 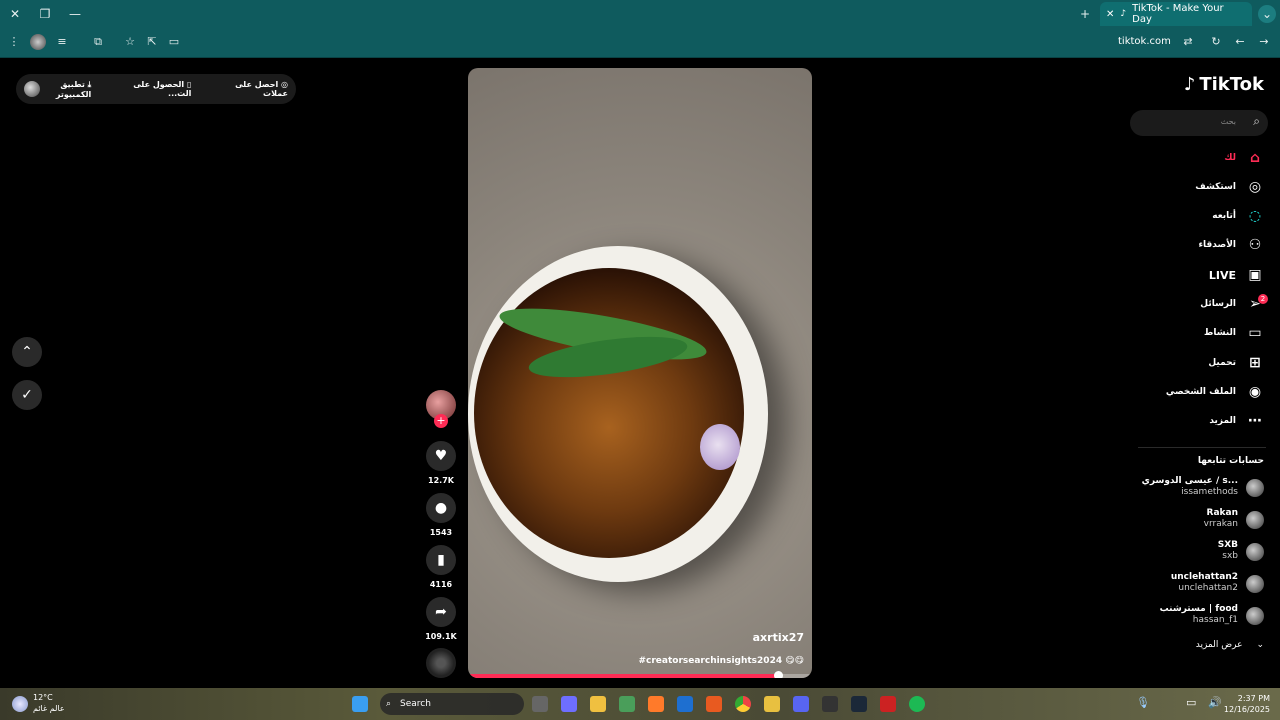 What do you see at coordinates (45, 14) in the screenshot?
I see `restore-window-icon: ❐` at bounding box center [45, 14].